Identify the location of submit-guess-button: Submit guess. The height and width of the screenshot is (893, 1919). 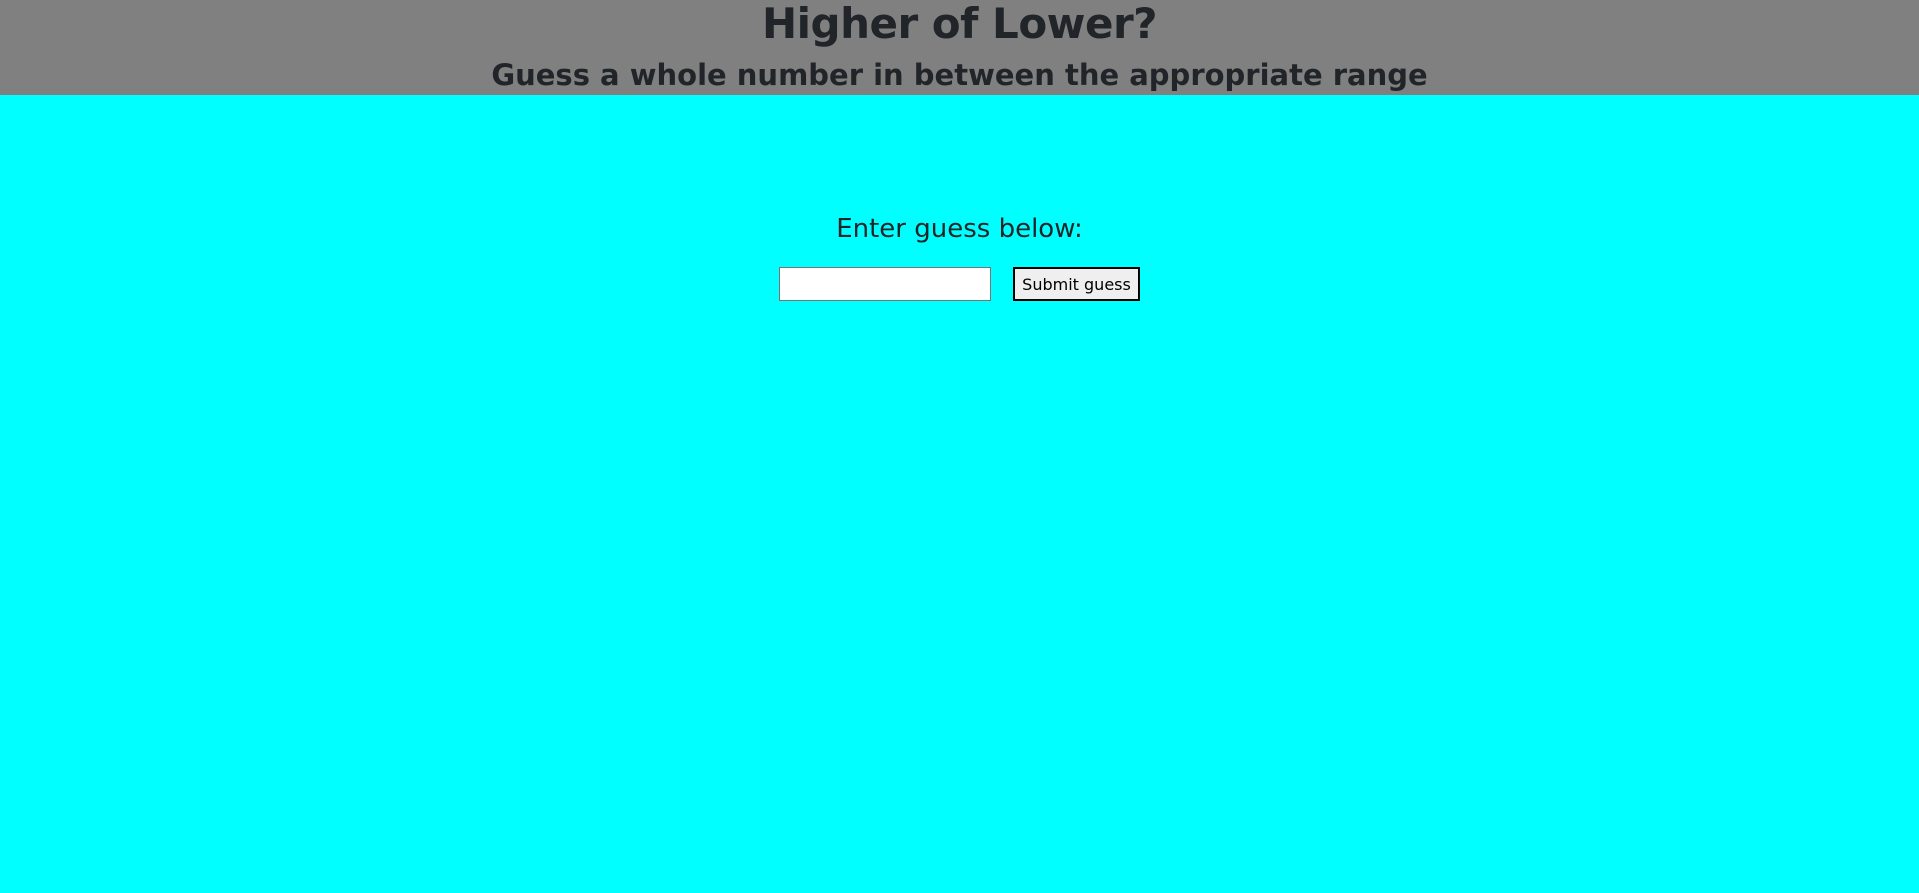
(1076, 284).